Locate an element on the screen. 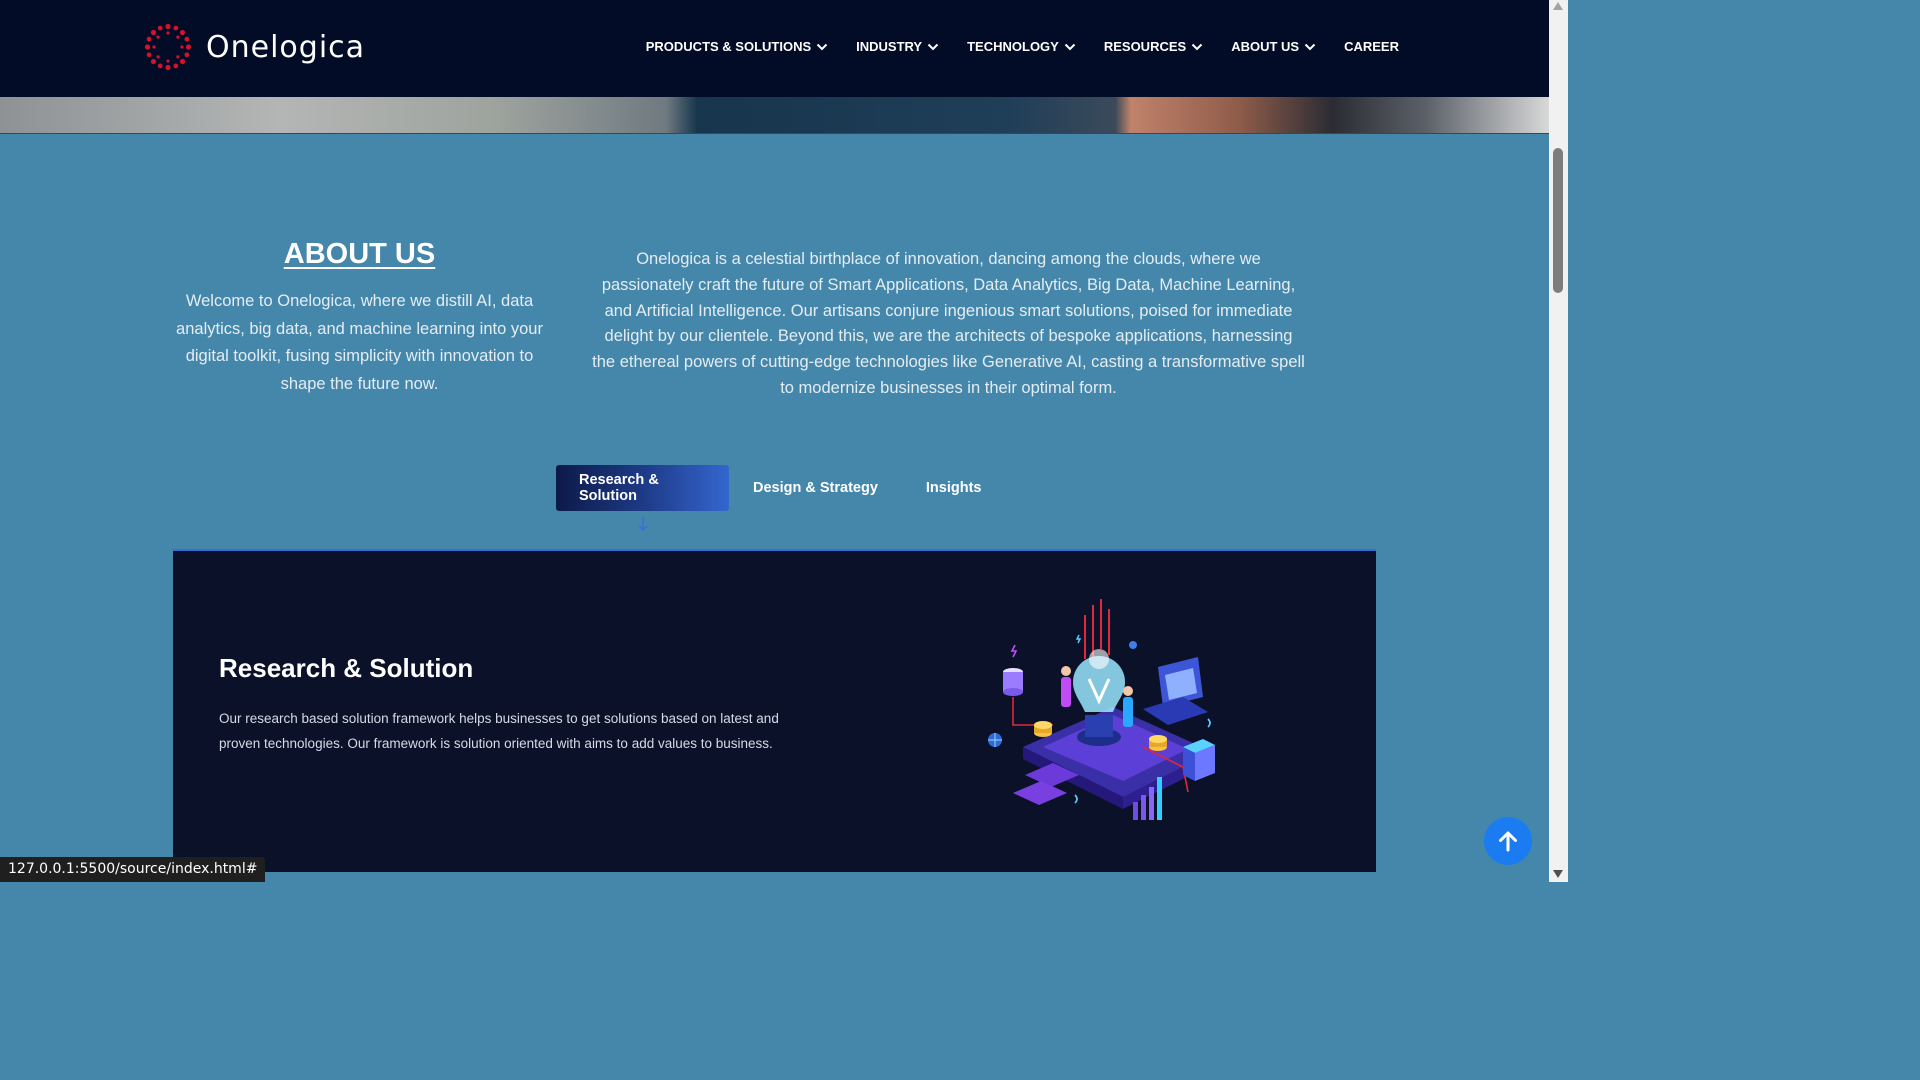 The width and height of the screenshot is (1920, 1080). nav-item-about-us: ABOUT US is located at coordinates (1273, 46).